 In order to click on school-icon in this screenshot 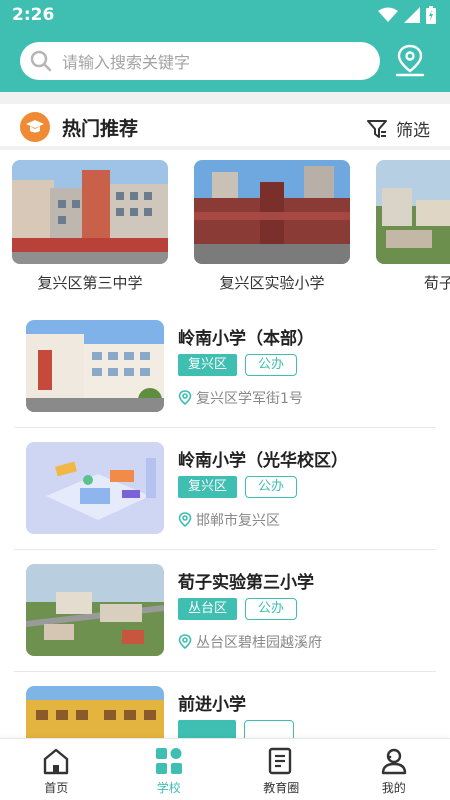, I will do `click(168, 761)`.